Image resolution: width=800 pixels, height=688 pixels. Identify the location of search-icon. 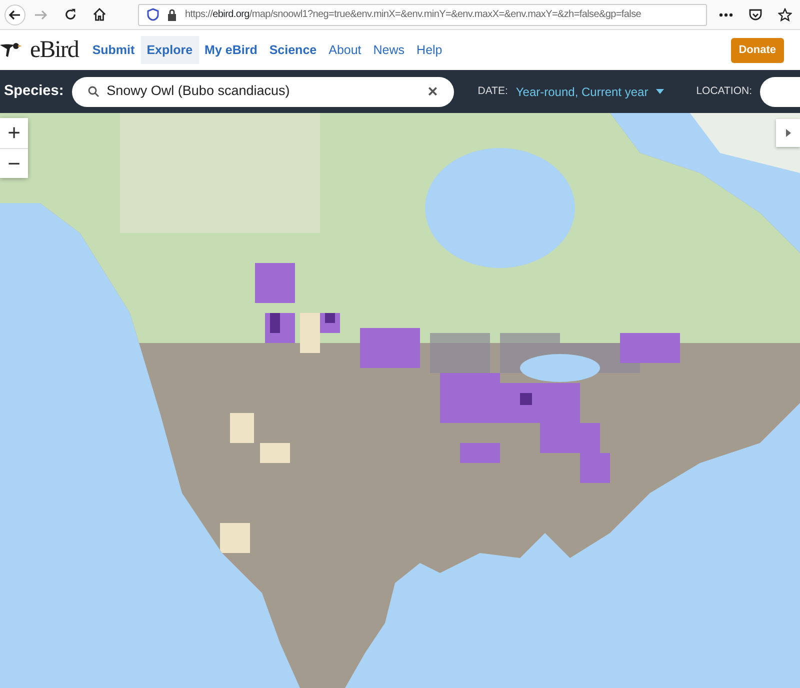
(93, 91).